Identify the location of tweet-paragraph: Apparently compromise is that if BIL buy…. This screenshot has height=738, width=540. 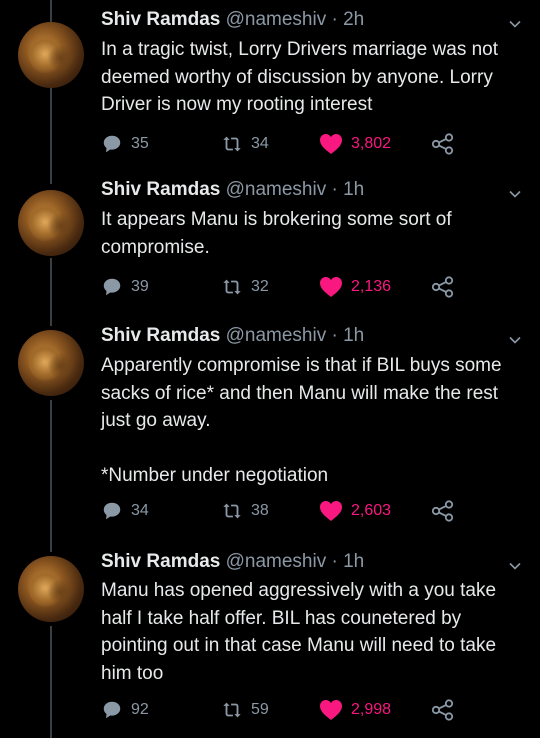
(301, 393).